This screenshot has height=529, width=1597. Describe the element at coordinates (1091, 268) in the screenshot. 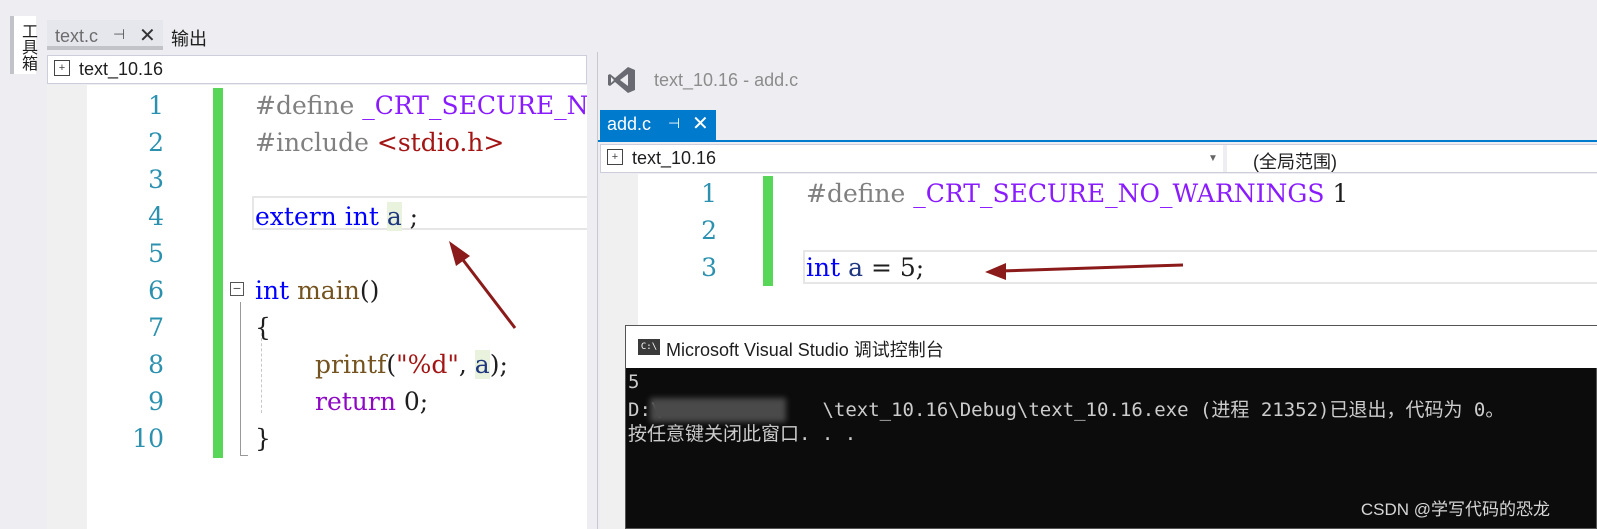

I see `arrow-to-definition` at that location.